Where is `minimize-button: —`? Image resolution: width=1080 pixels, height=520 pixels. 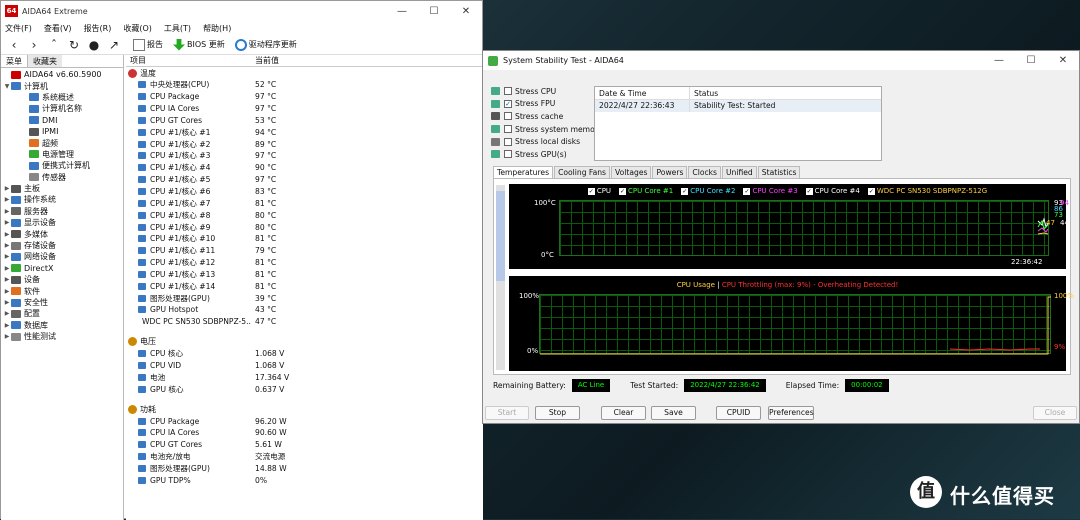
minimize-button: — is located at coordinates (402, 11).